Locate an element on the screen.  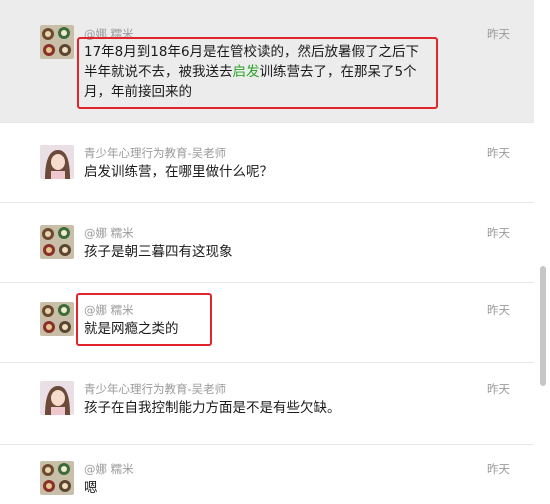
comment-row: @娜 糯米 昨天 嗯 is located at coordinates (267, 474).